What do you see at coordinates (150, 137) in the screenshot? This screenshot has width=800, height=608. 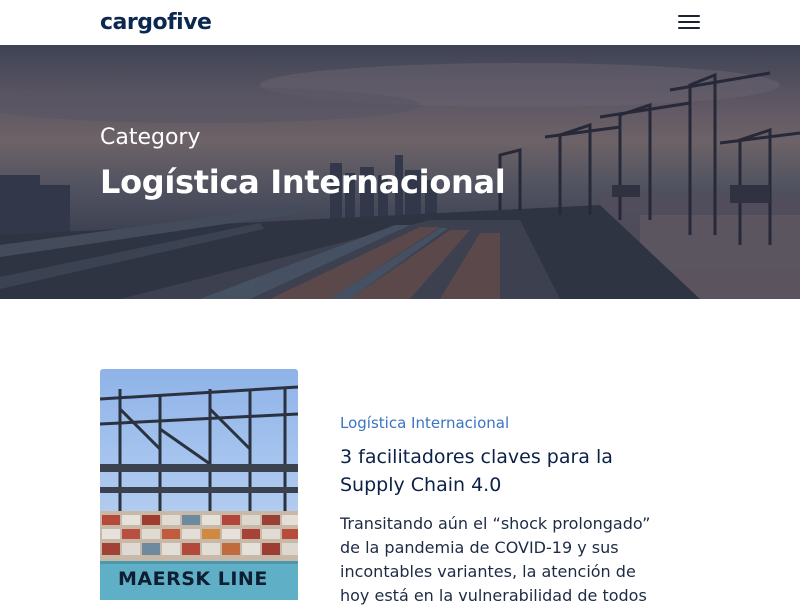 I see `category-label: Category` at bounding box center [150, 137].